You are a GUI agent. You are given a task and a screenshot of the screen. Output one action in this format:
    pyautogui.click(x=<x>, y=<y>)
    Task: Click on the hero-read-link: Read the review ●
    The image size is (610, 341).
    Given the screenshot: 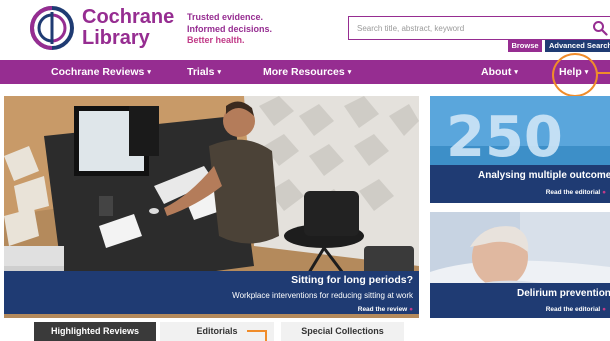 What is the action you would take?
    pyautogui.click(x=385, y=309)
    